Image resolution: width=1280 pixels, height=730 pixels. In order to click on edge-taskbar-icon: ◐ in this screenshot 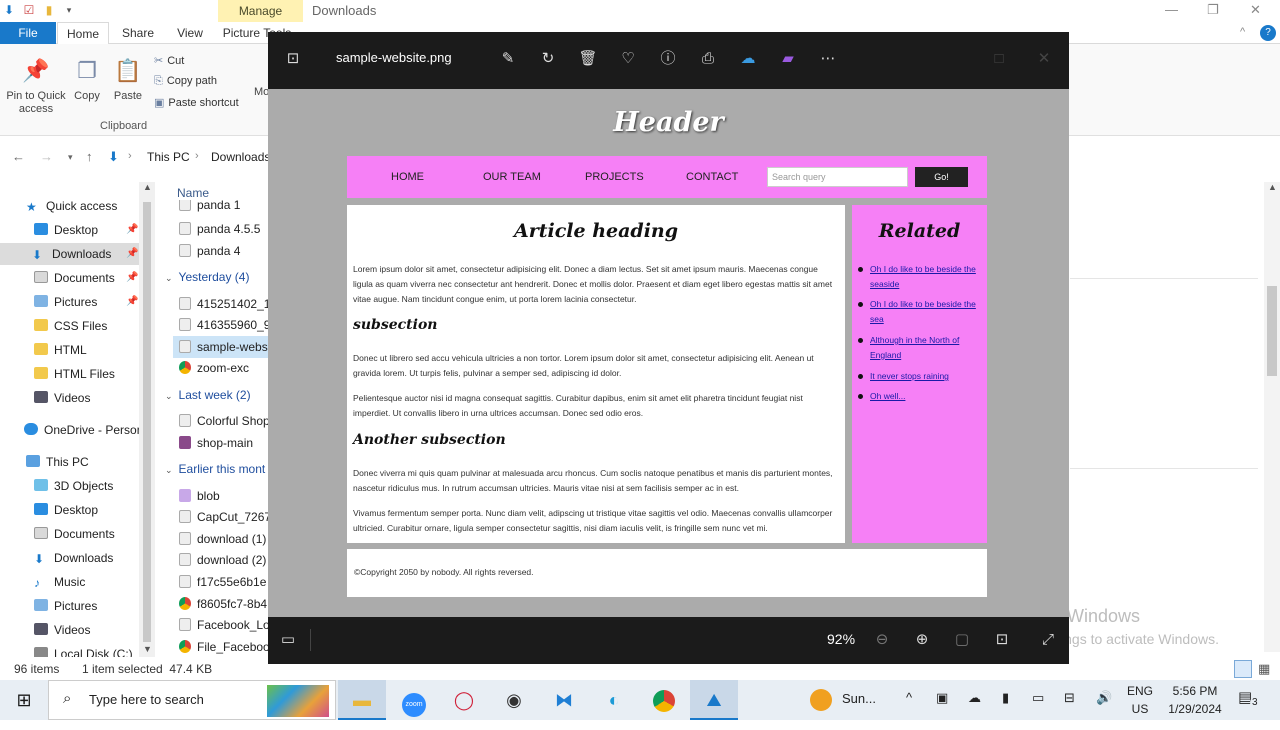, I will do `click(614, 700)`.